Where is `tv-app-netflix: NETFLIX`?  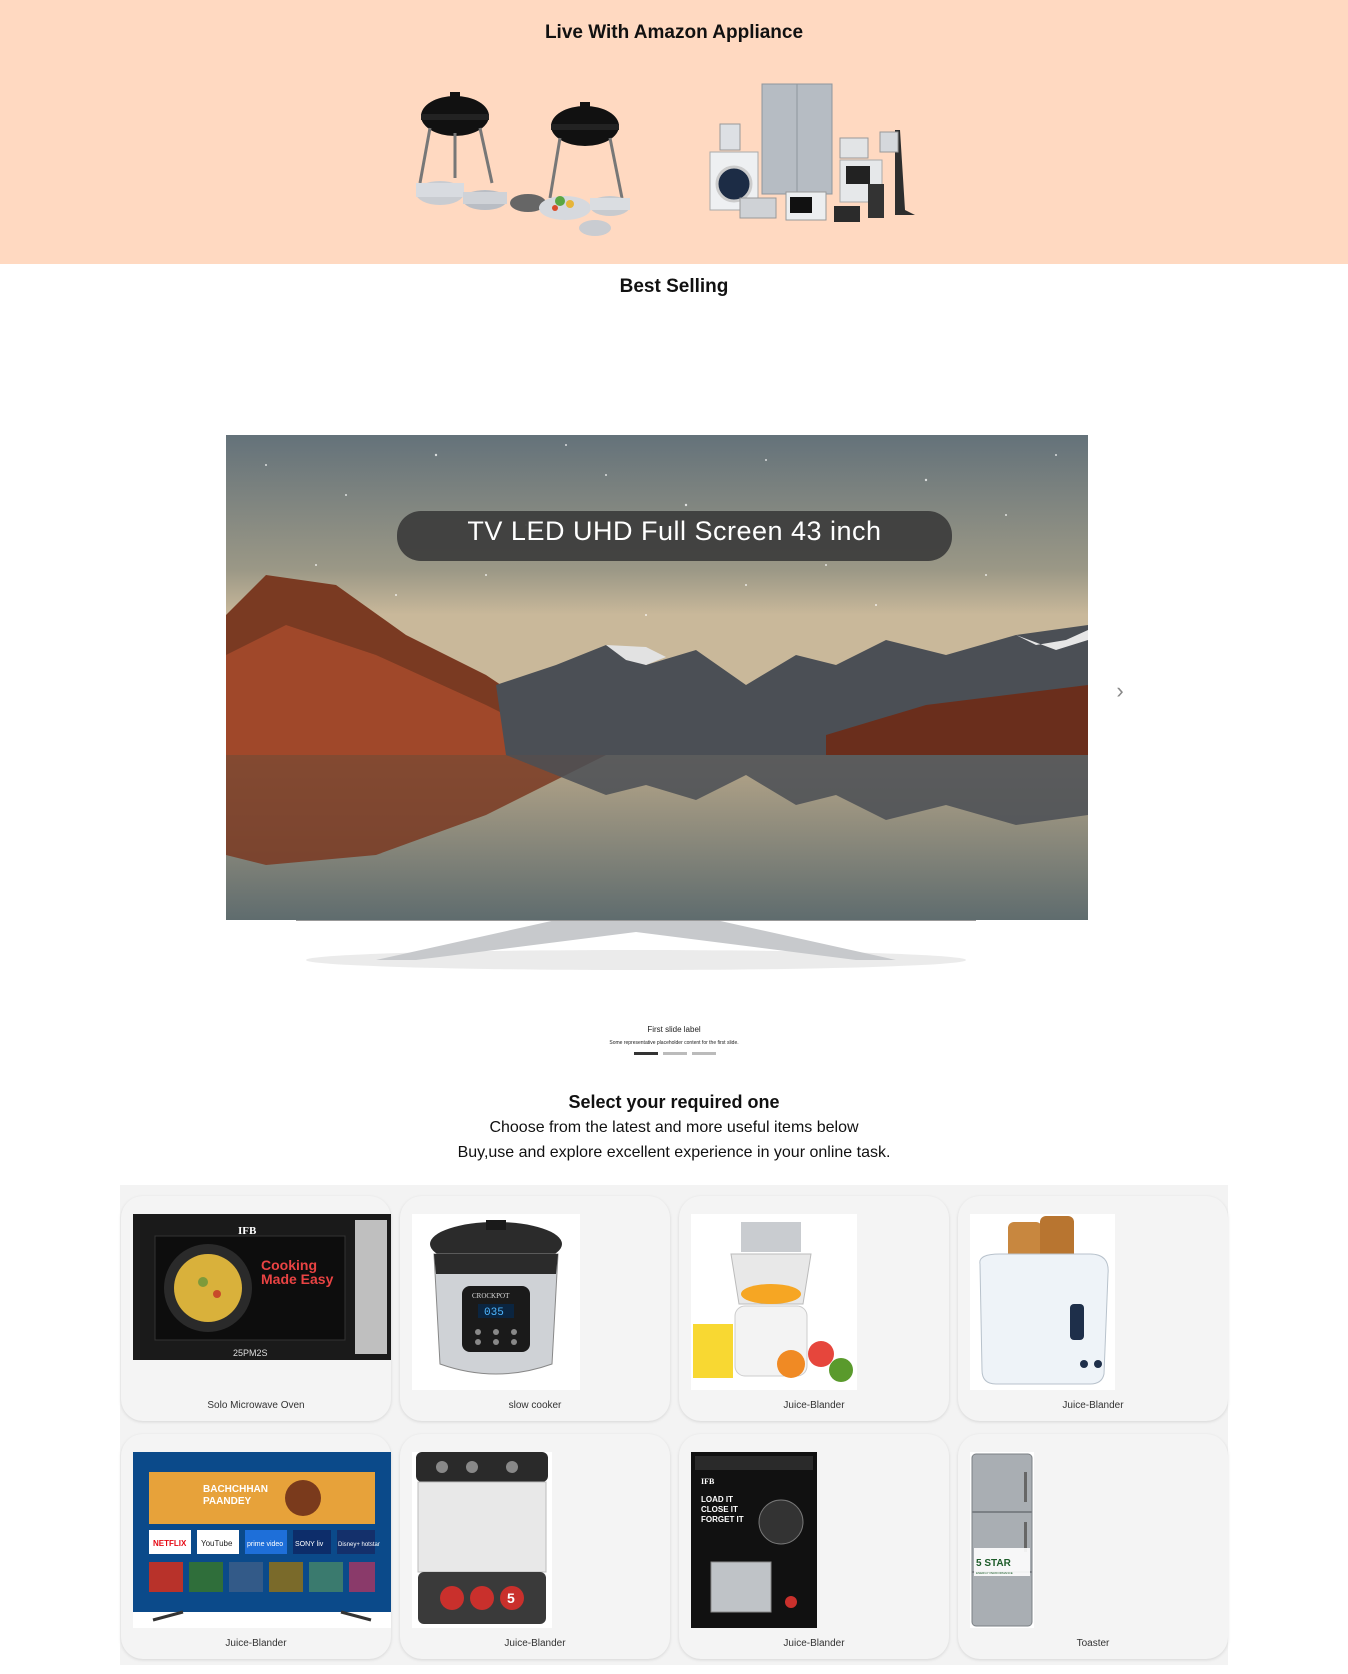
tv-app-netflix: NETFLIX is located at coordinates (170, 1543).